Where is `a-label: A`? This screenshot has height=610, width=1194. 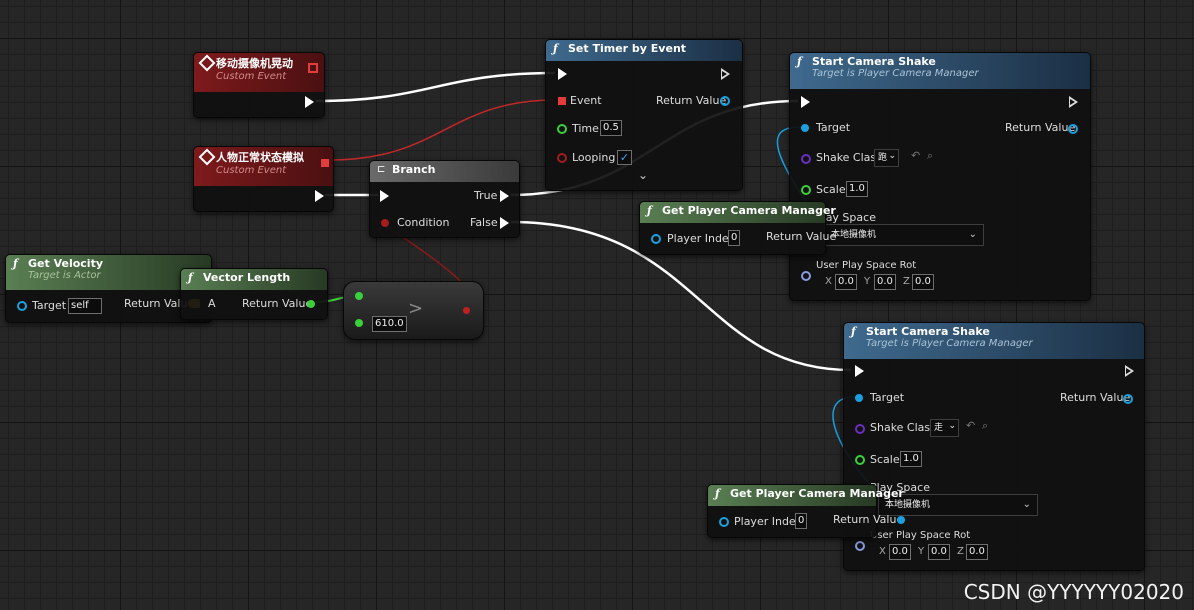
a-label: A is located at coordinates (212, 303).